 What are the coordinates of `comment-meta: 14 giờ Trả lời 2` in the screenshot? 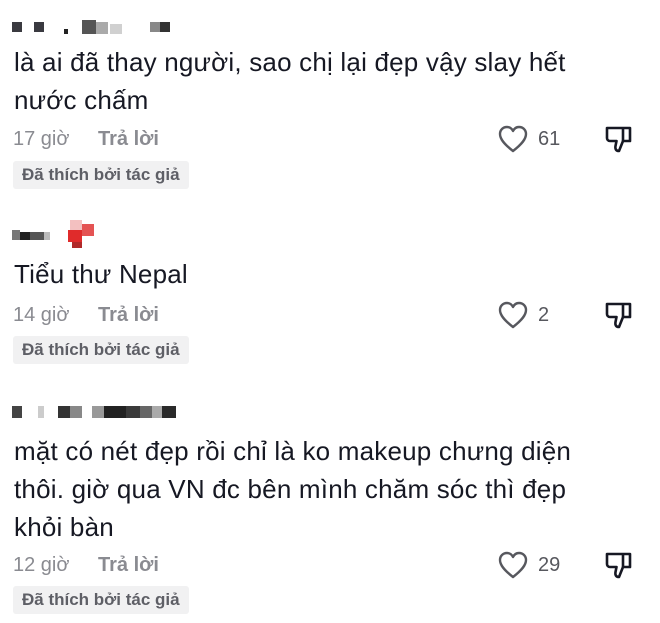 It's located at (333, 315).